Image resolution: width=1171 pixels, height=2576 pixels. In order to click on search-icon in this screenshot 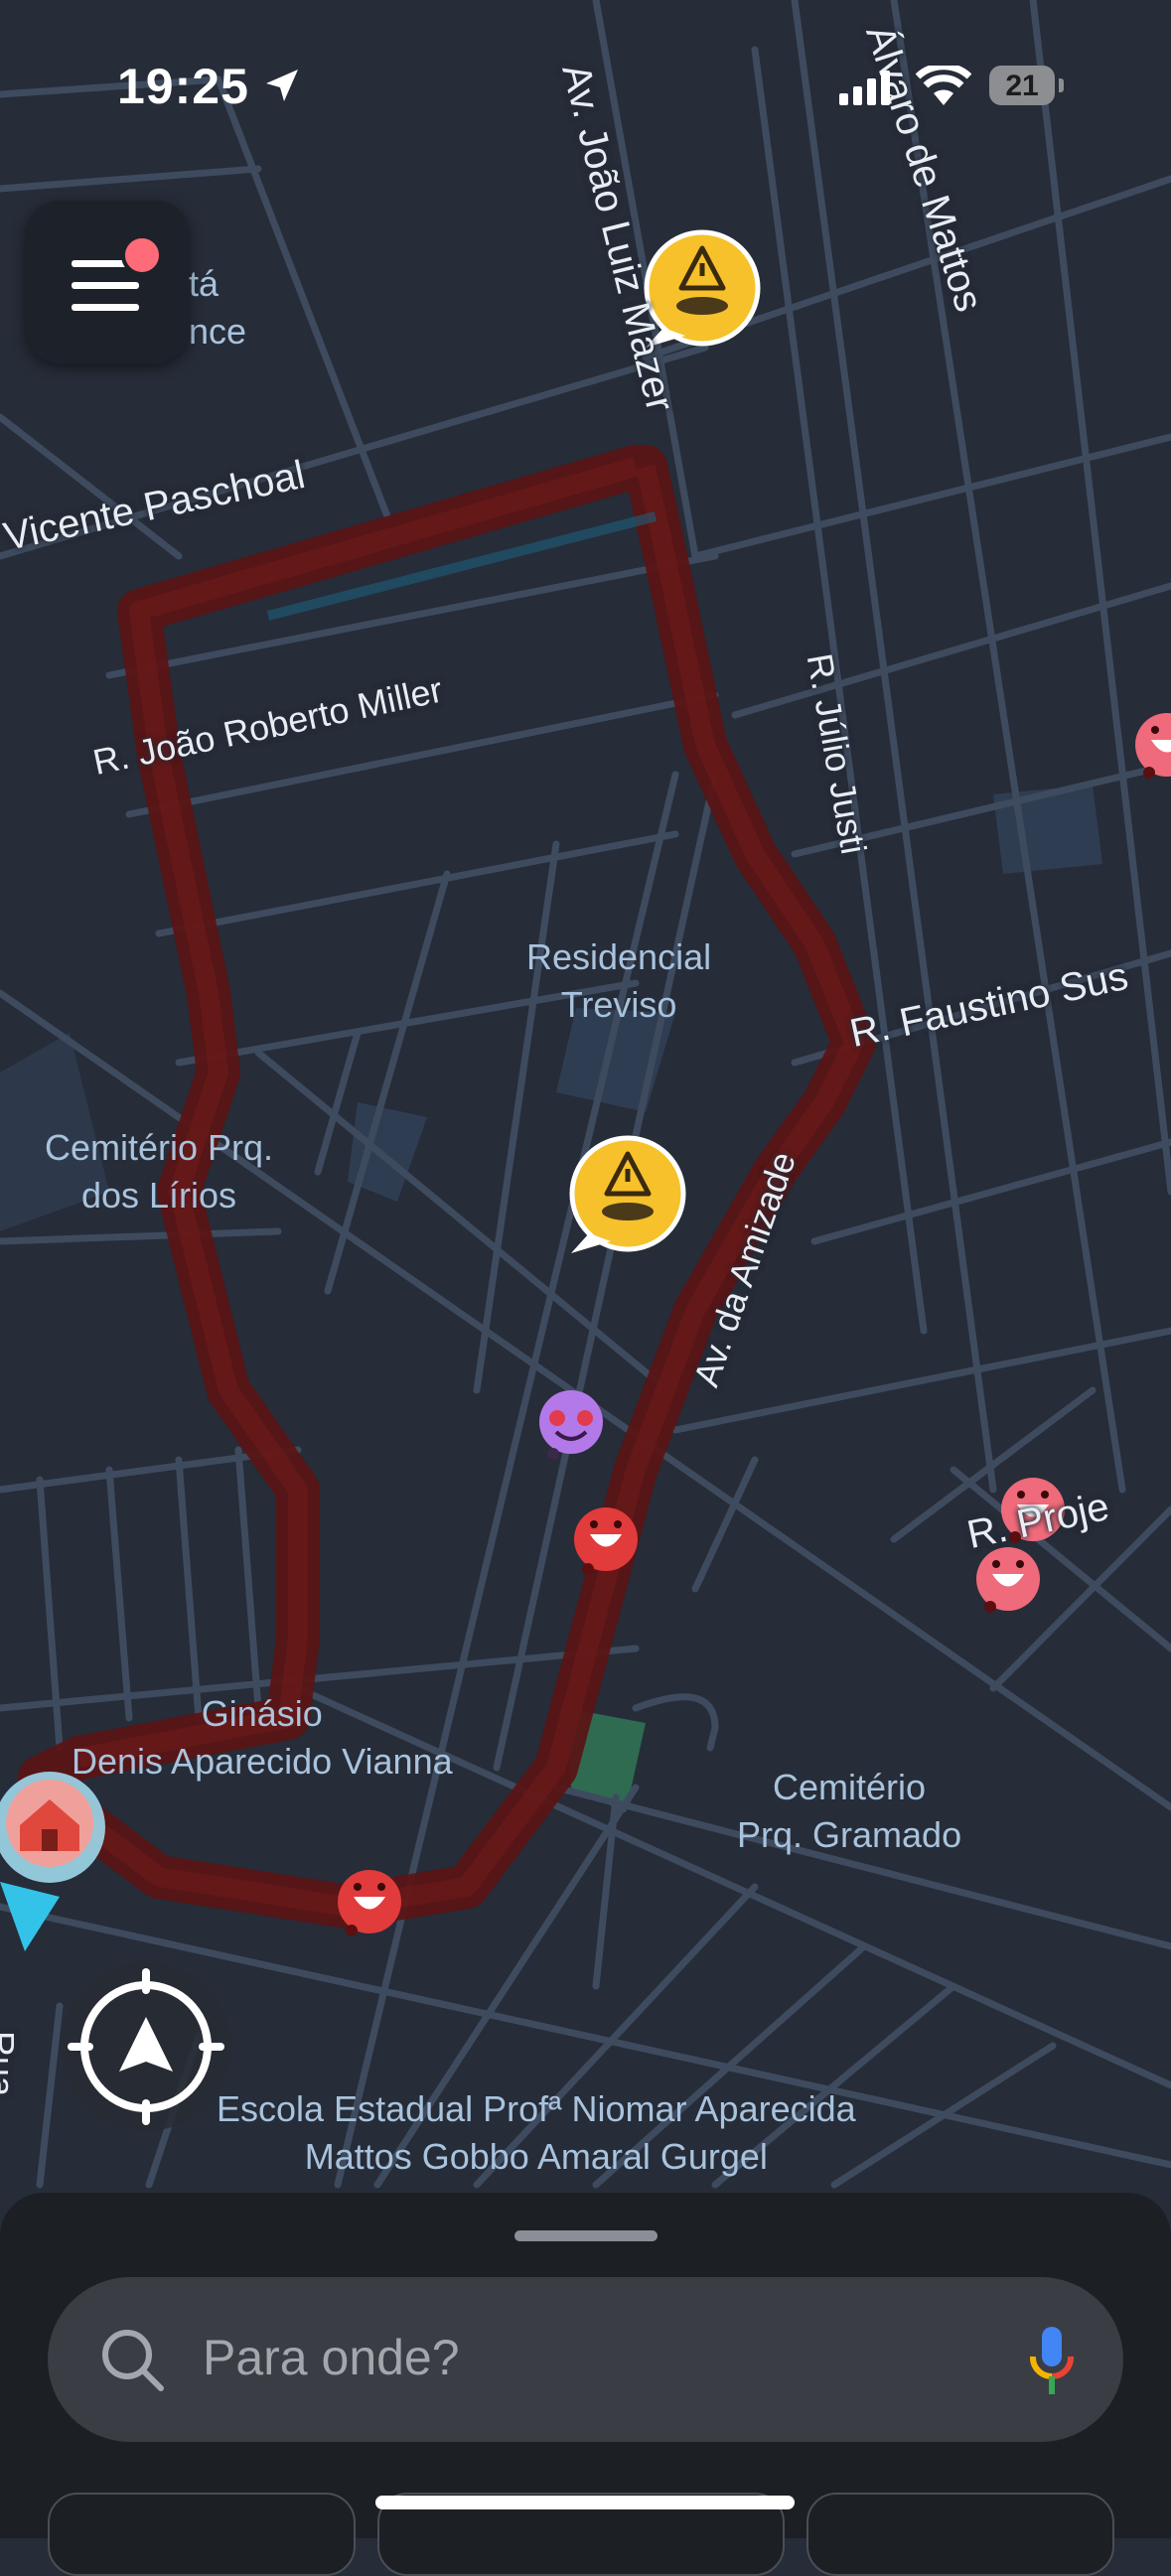, I will do `click(133, 2360)`.